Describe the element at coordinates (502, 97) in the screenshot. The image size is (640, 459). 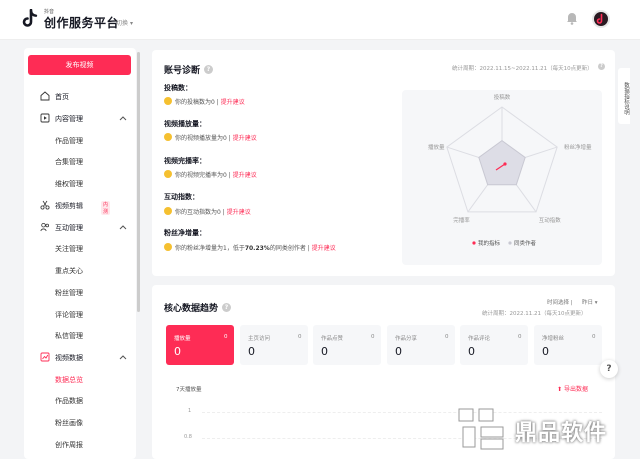
I see `radar-axis-label: 投稿数` at that location.